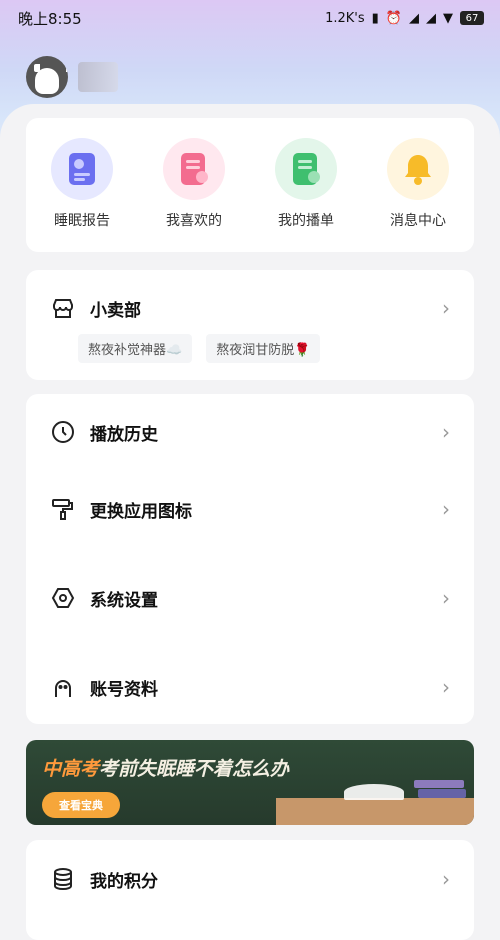  I want to click on bell-icon, so click(418, 169).